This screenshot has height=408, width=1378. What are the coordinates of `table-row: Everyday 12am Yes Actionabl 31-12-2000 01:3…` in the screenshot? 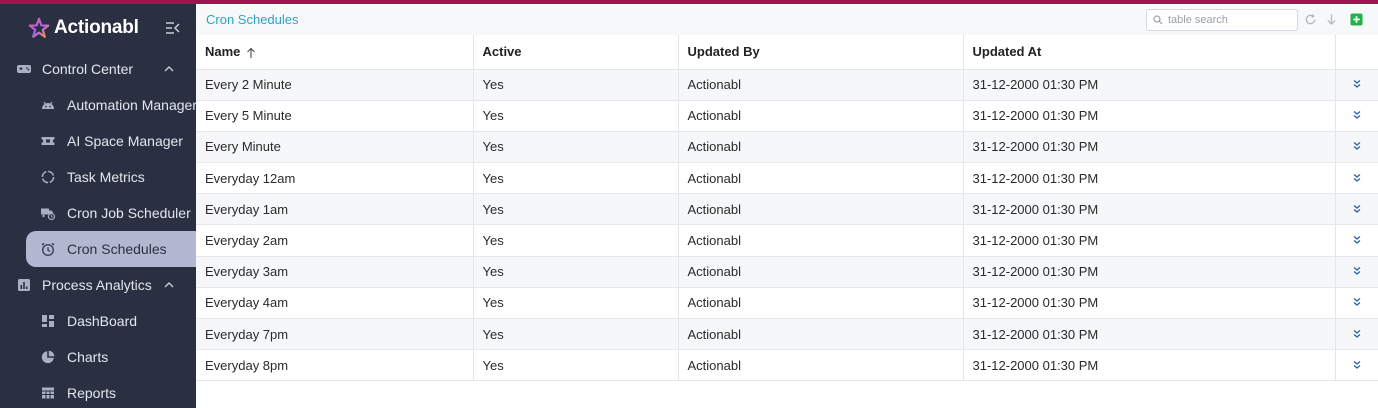 It's located at (787, 178).